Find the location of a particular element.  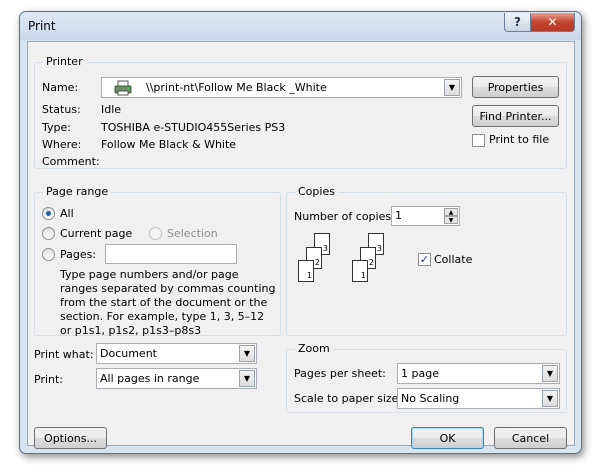

close-button: ✕ is located at coordinates (552, 22).